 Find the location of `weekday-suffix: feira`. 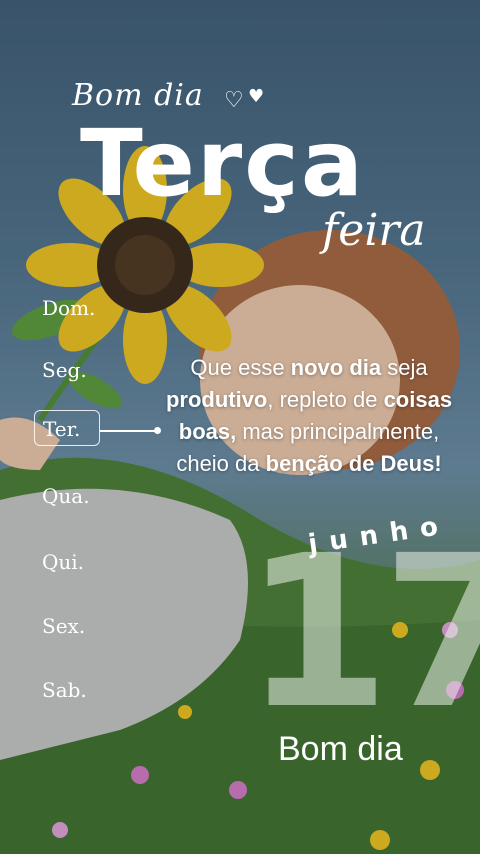

weekday-suffix: feira is located at coordinates (374, 230).